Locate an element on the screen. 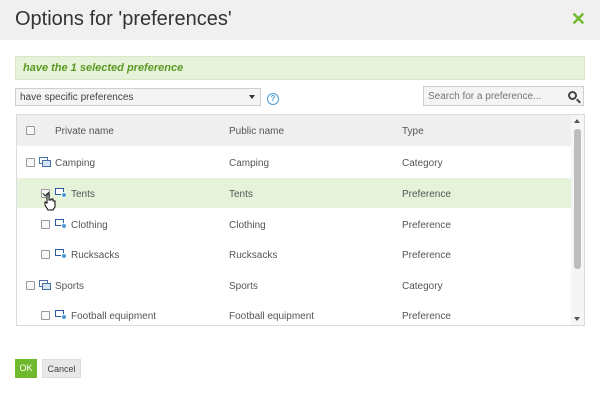 The width and height of the screenshot is (600, 393). chevron-down-icon is located at coordinates (252, 97).